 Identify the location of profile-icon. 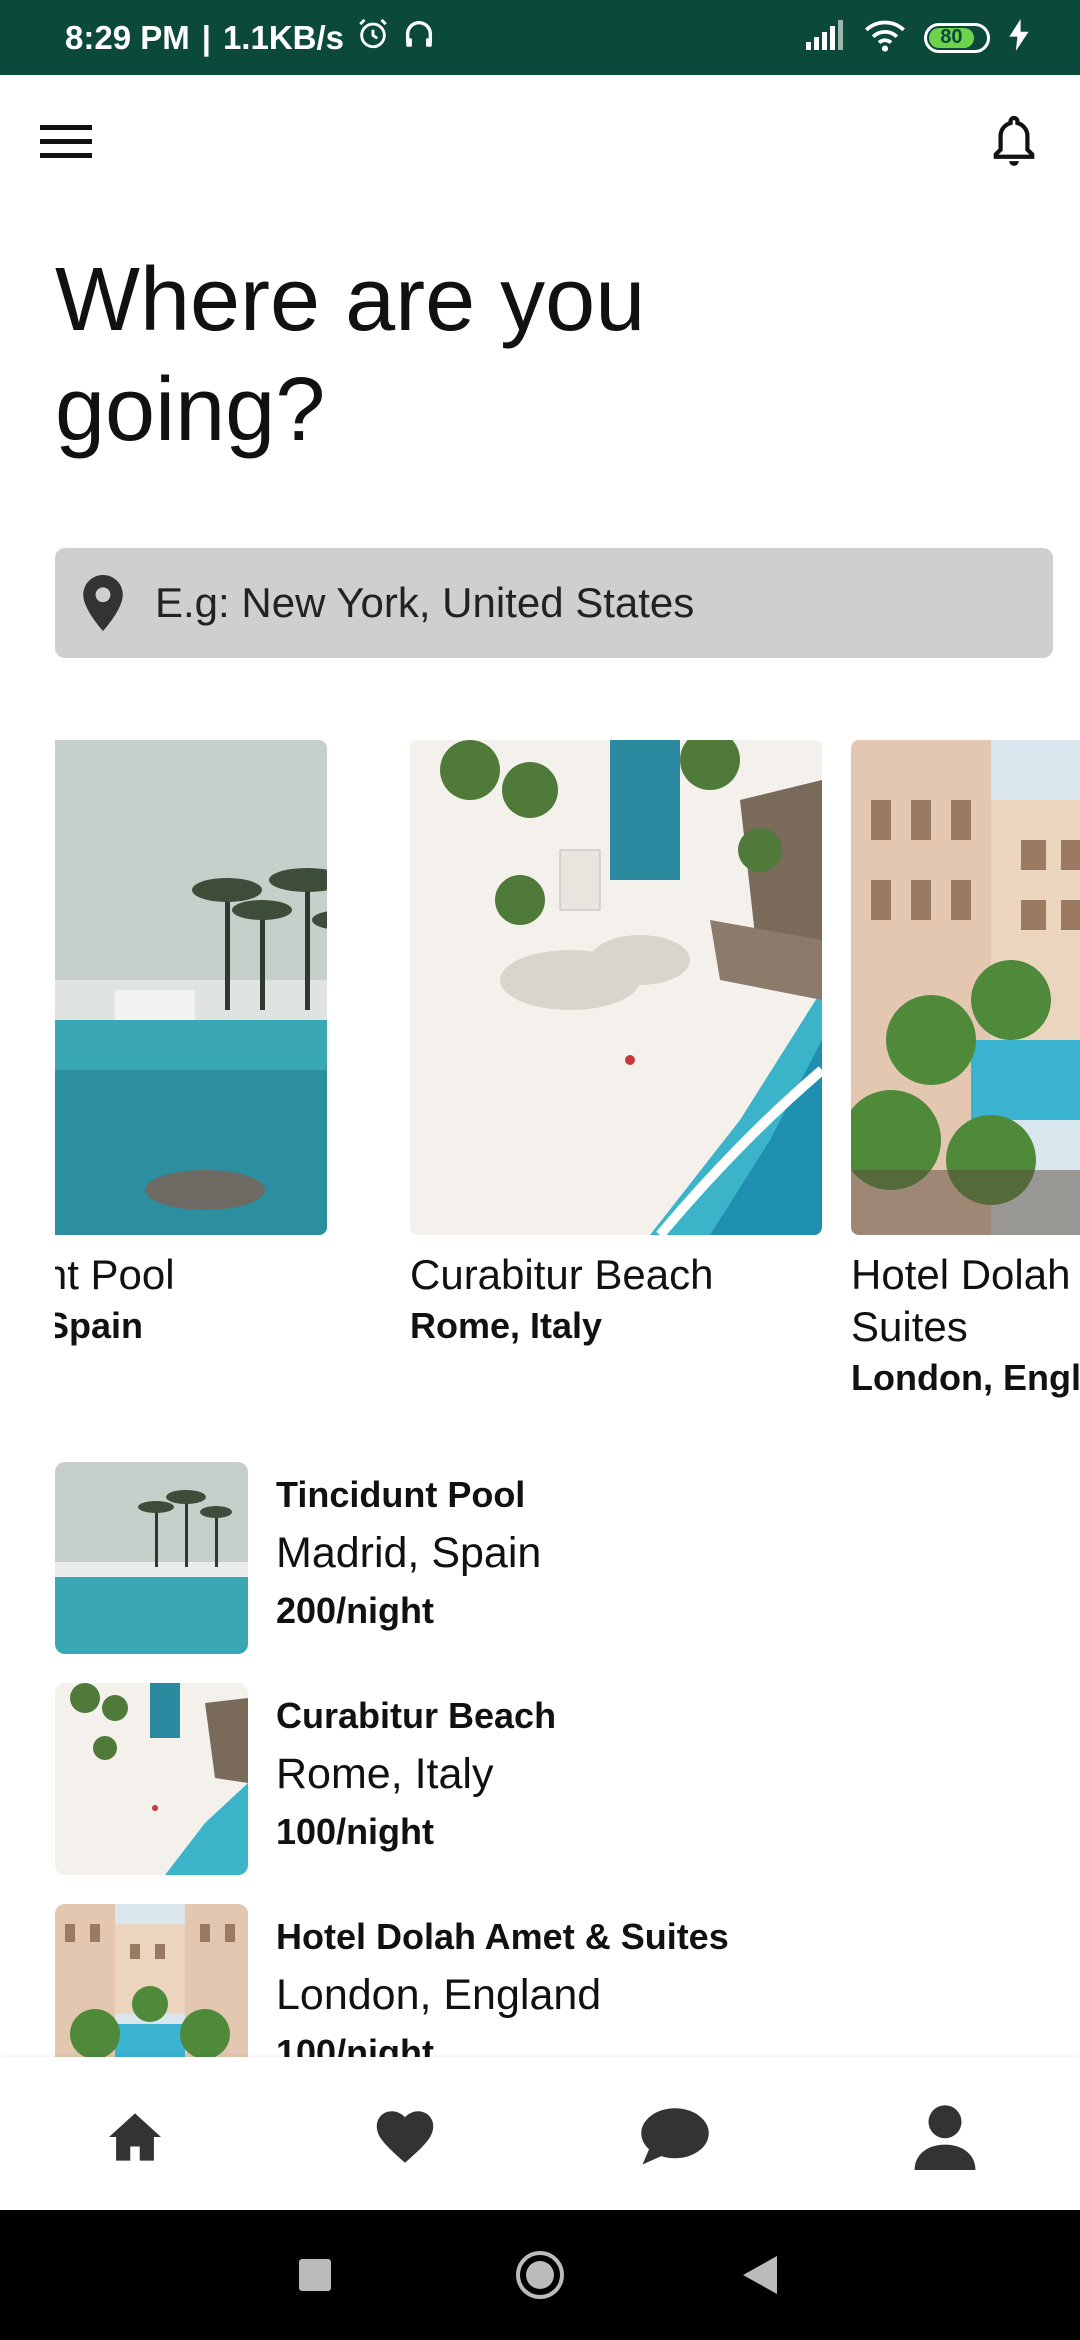
(945, 2137).